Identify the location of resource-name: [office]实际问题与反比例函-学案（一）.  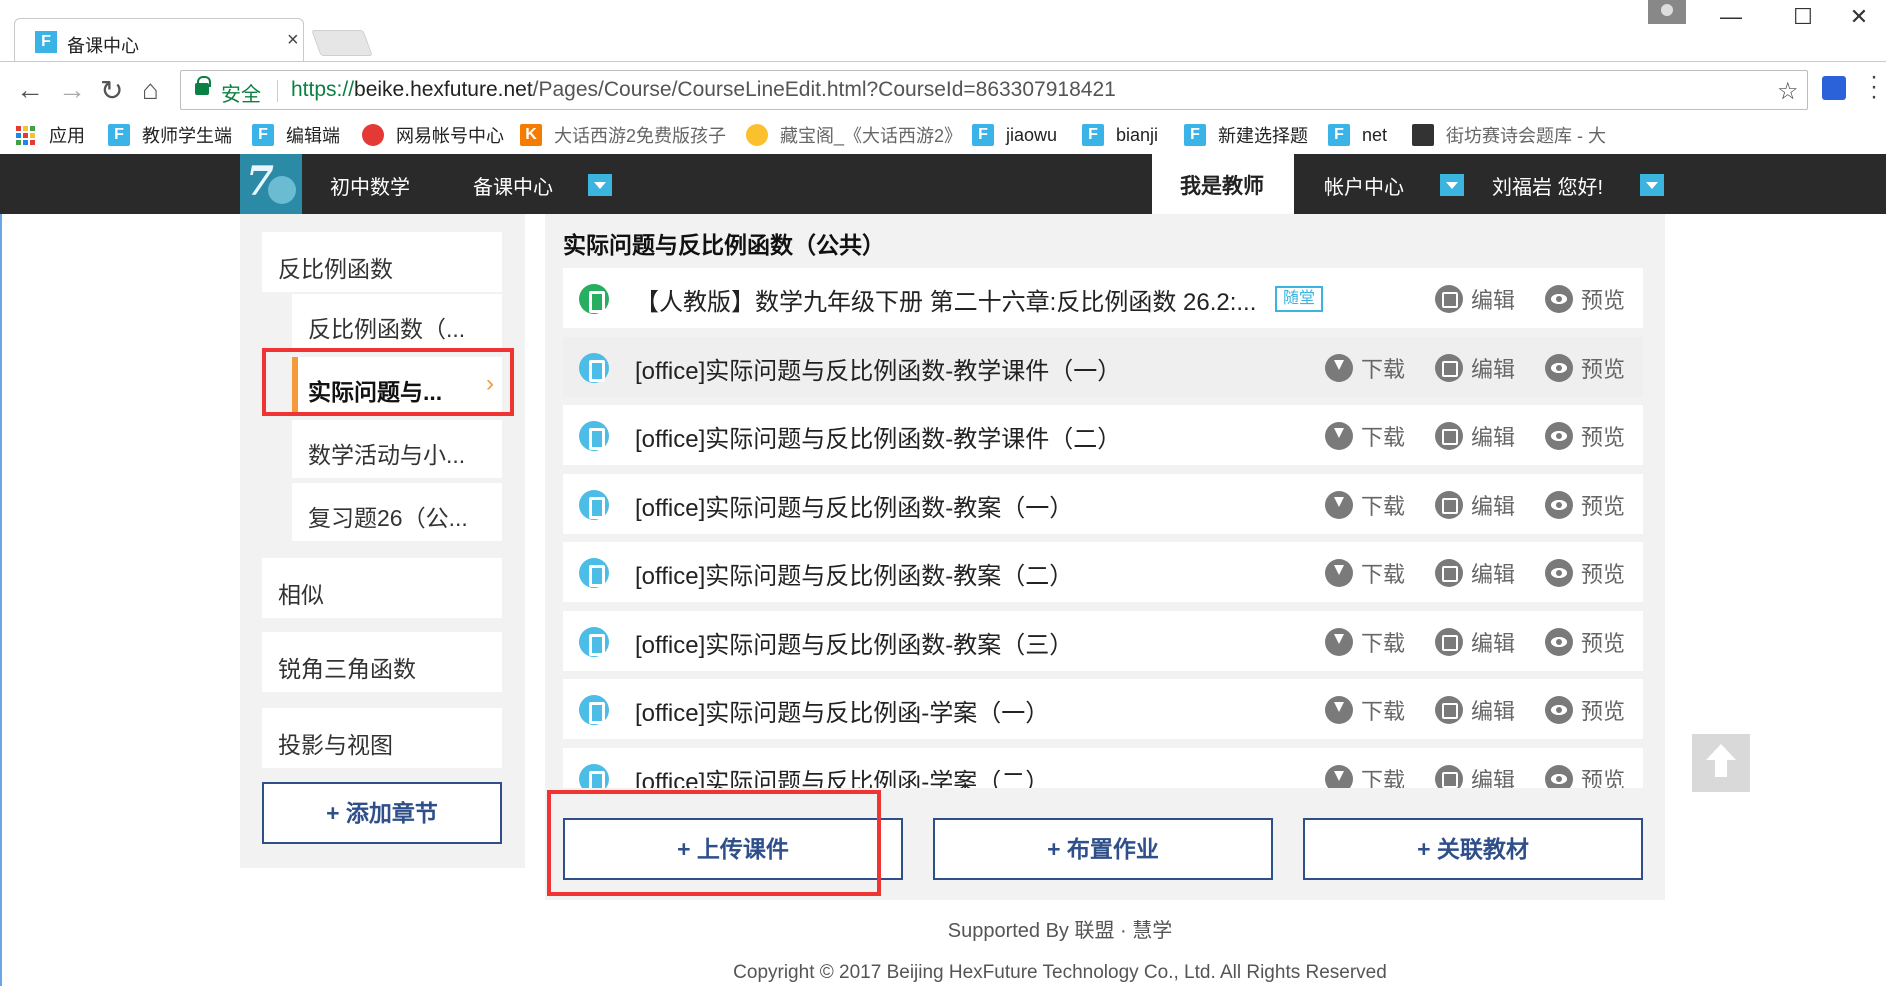
(842, 713).